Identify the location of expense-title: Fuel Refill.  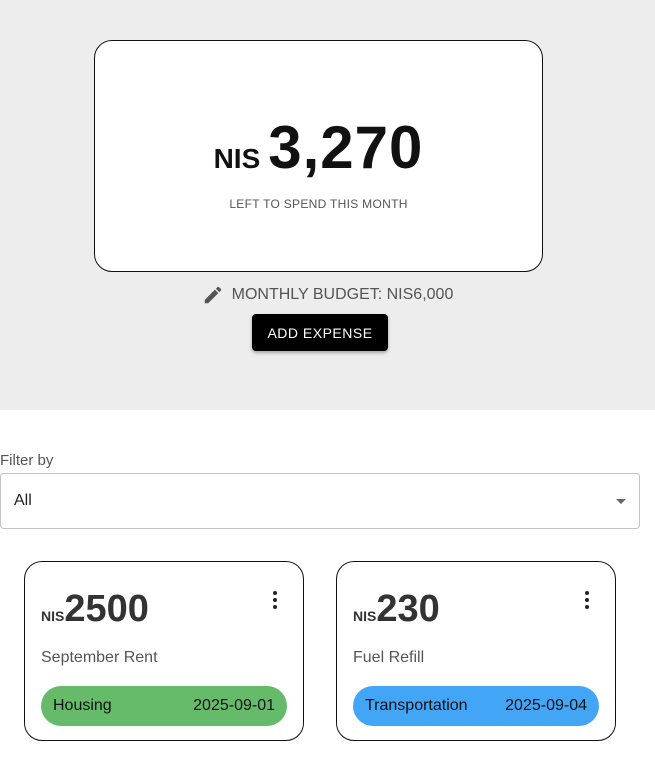
(389, 657).